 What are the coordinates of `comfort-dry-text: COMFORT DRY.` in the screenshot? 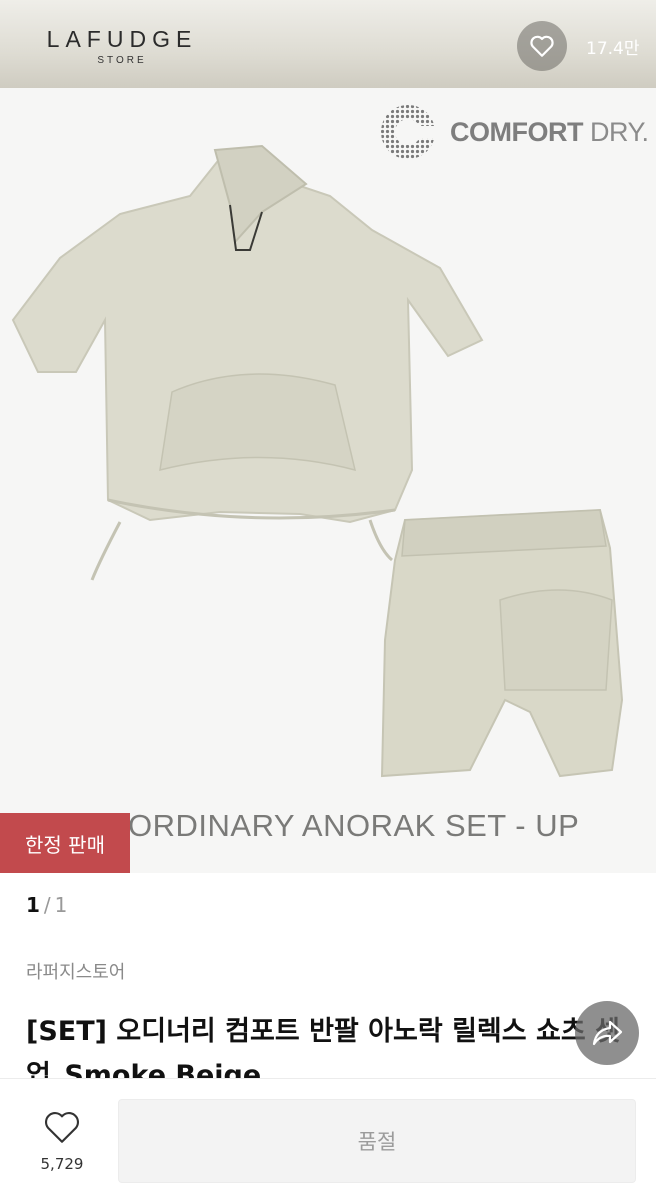 It's located at (549, 132).